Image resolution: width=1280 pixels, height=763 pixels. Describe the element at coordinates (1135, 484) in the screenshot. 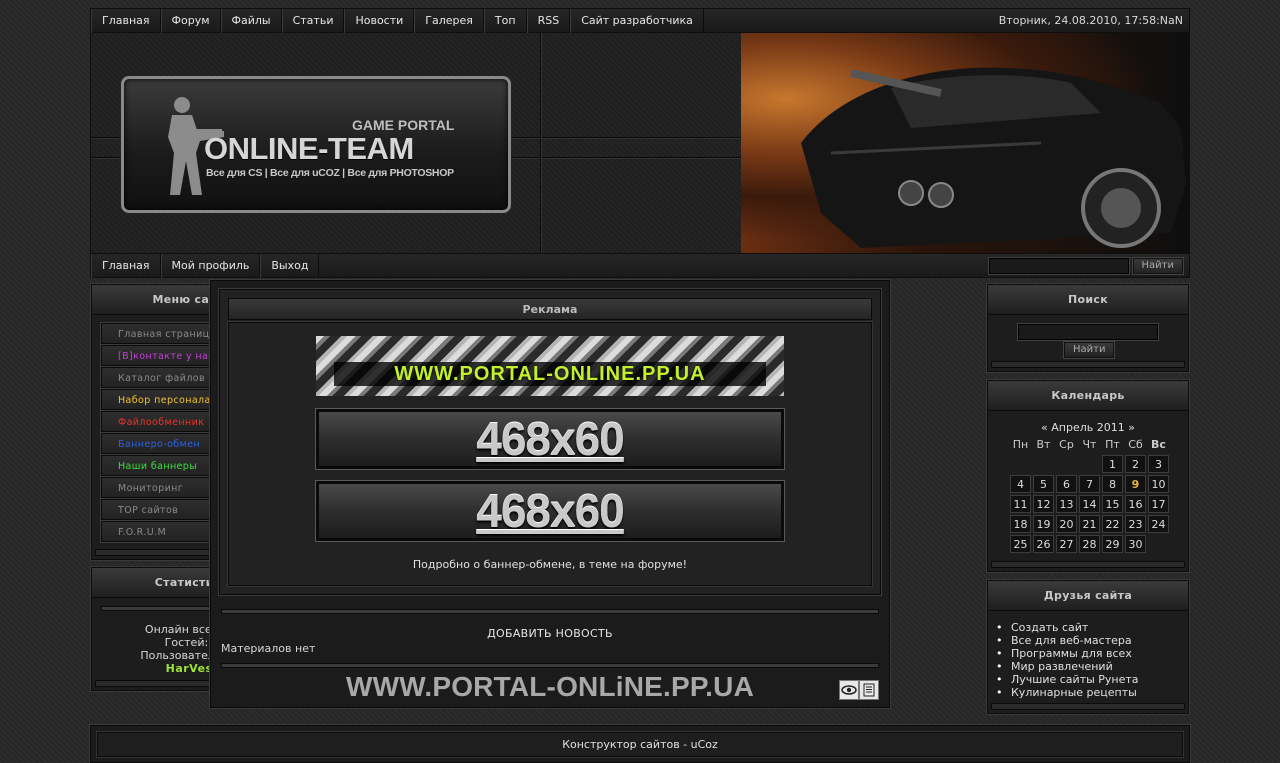

I see `calendar-day: 9` at that location.